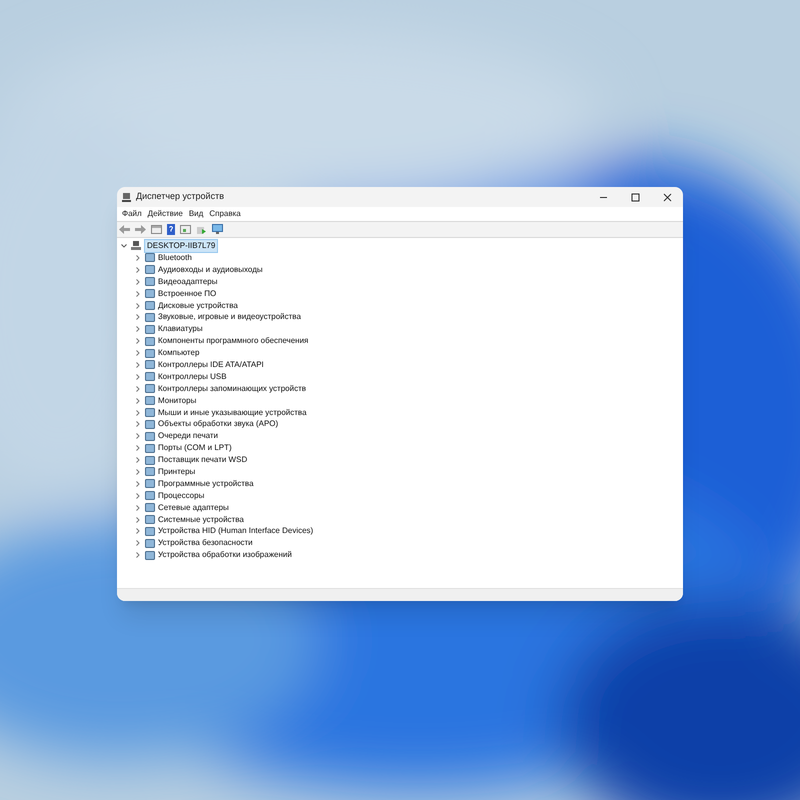 The image size is (800, 800). Describe the element at coordinates (132, 214) in the screenshot. I see `menu-item: Файл` at that location.